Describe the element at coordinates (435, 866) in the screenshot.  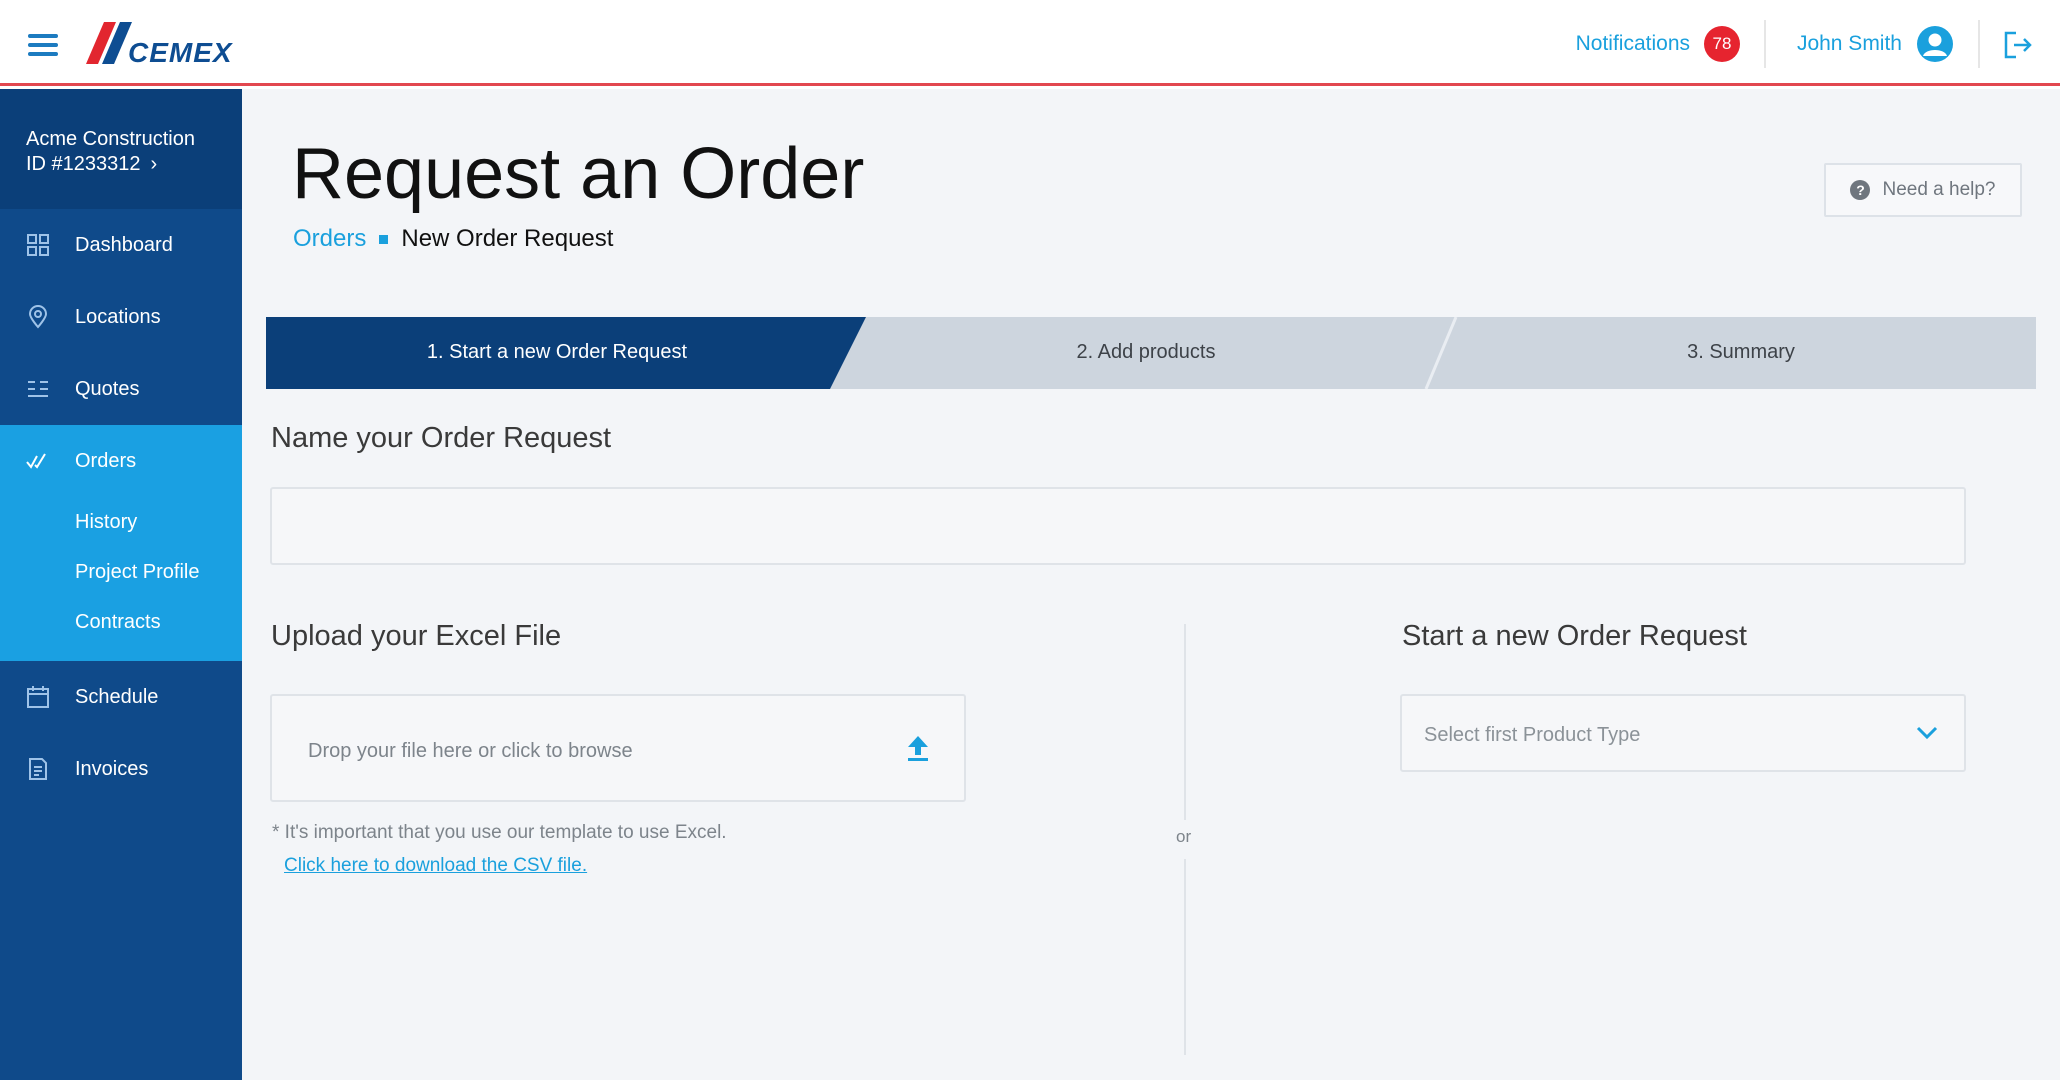
I see `download-csv-link: Click here to download the CSV file.` at that location.